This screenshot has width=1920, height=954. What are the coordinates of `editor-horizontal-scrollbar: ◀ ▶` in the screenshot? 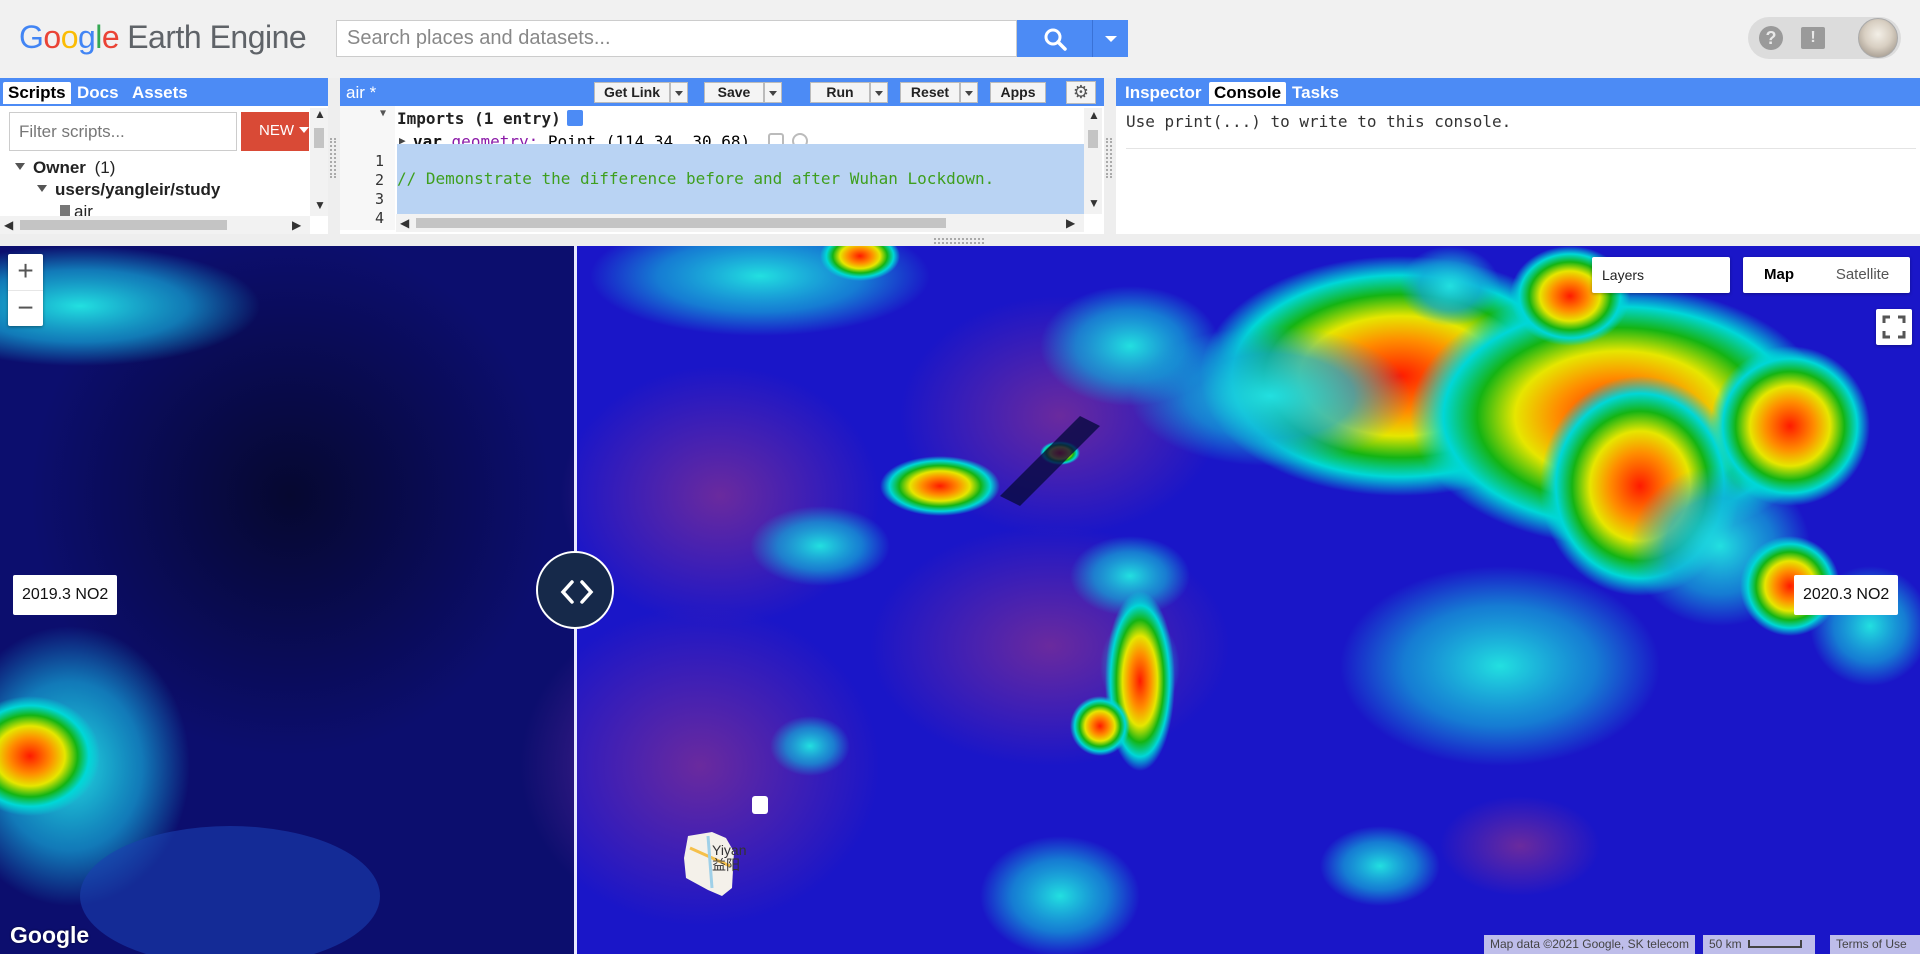 It's located at (740, 223).